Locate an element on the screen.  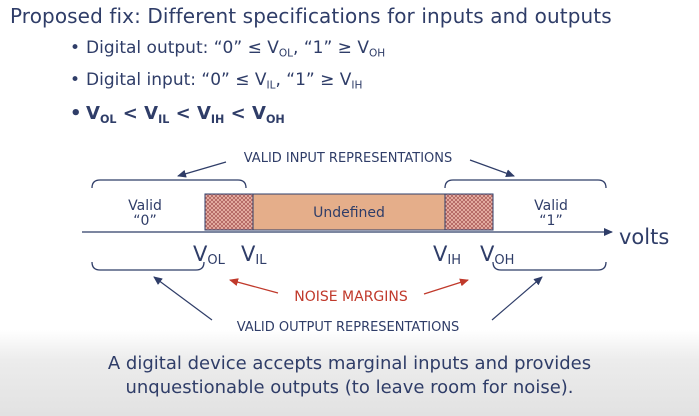
valid-output-arrow-right is located at coordinates (517, 298).